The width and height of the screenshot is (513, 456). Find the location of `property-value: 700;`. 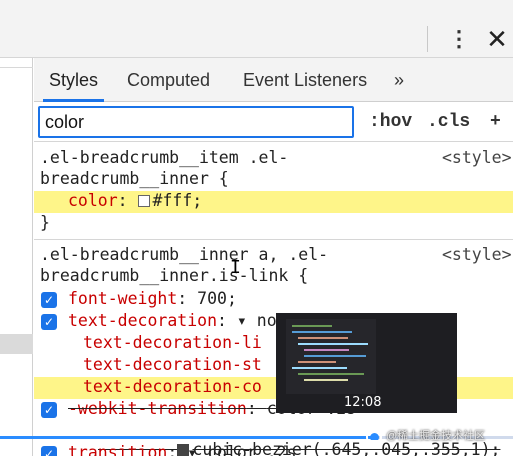

property-value: 700; is located at coordinates (217, 298).